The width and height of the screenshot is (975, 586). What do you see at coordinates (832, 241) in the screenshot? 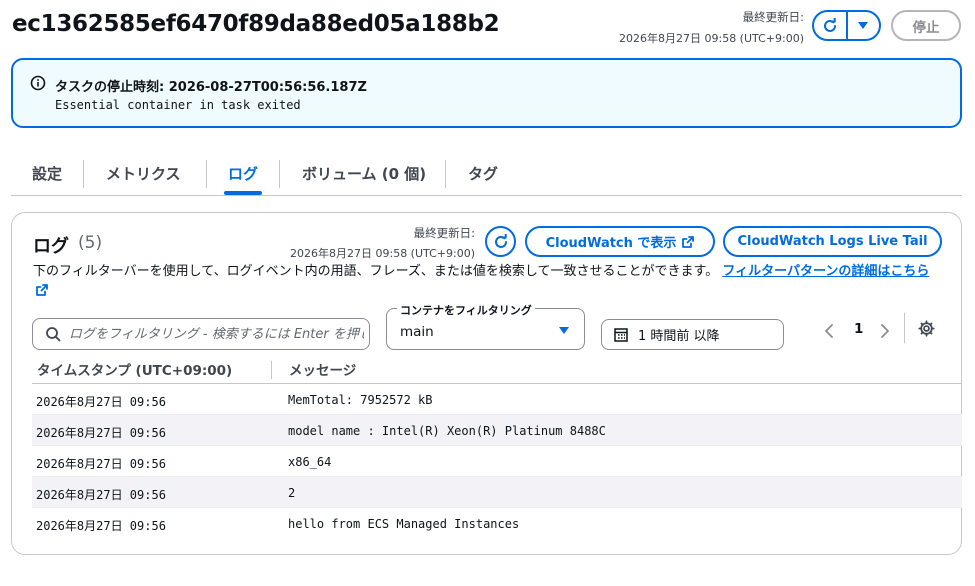
I see `live-tail-button: CloudWatch Logs Live Tail` at bounding box center [832, 241].